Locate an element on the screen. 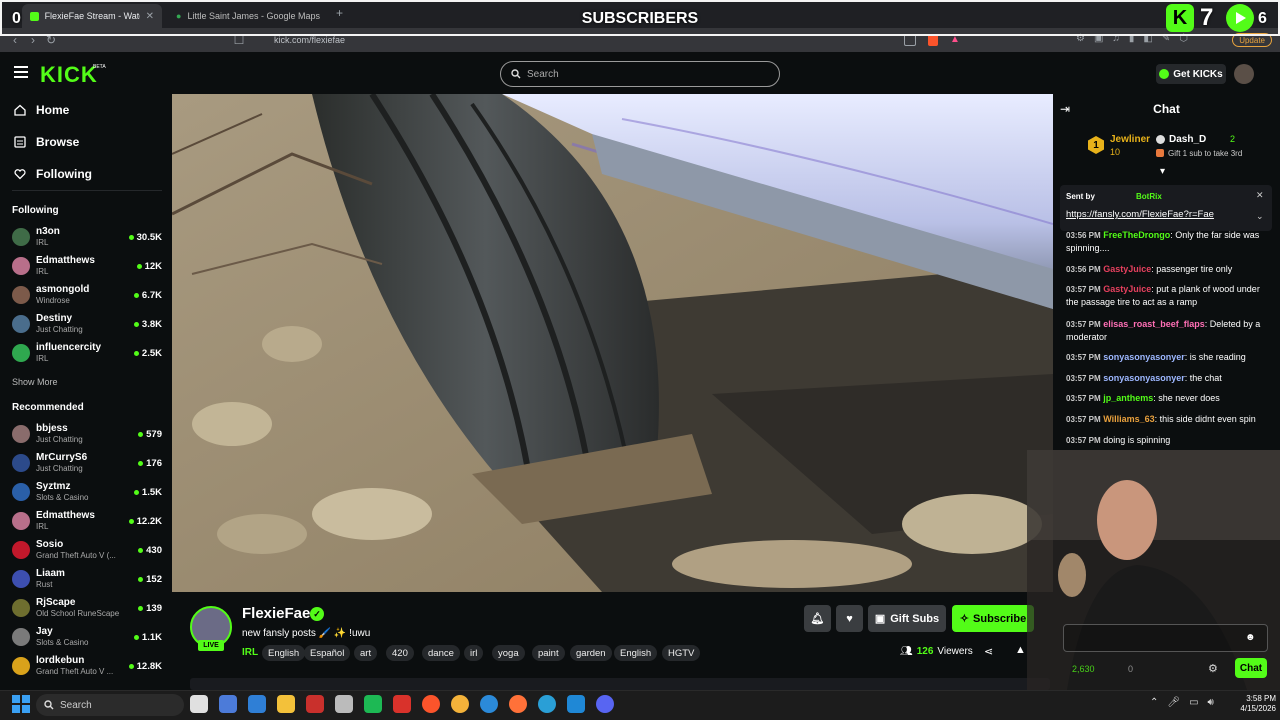 Image resolution: width=1280 pixels, height=720 pixels. sidebar-channel: influencercity IRL 2.5K is located at coordinates (87, 353).